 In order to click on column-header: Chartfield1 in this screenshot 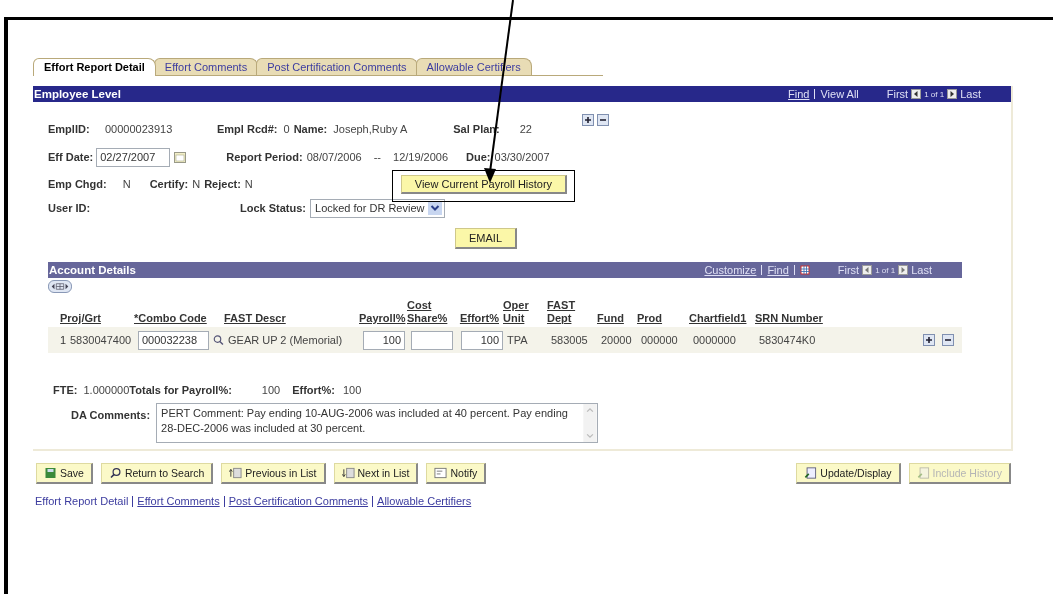, I will do `click(722, 318)`.